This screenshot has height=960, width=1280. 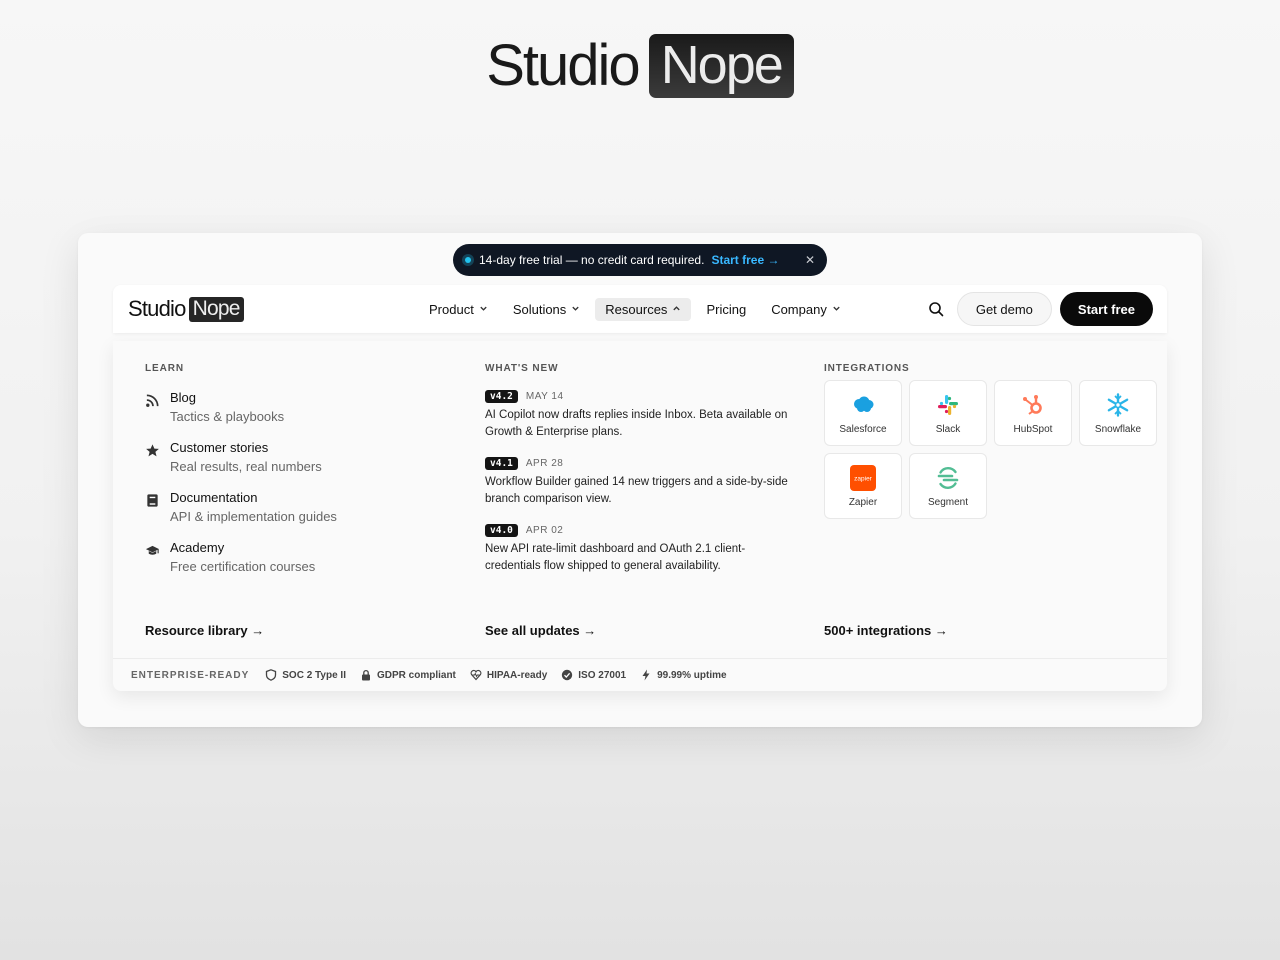 I want to click on learn-item-title: Blog, so click(x=183, y=397).